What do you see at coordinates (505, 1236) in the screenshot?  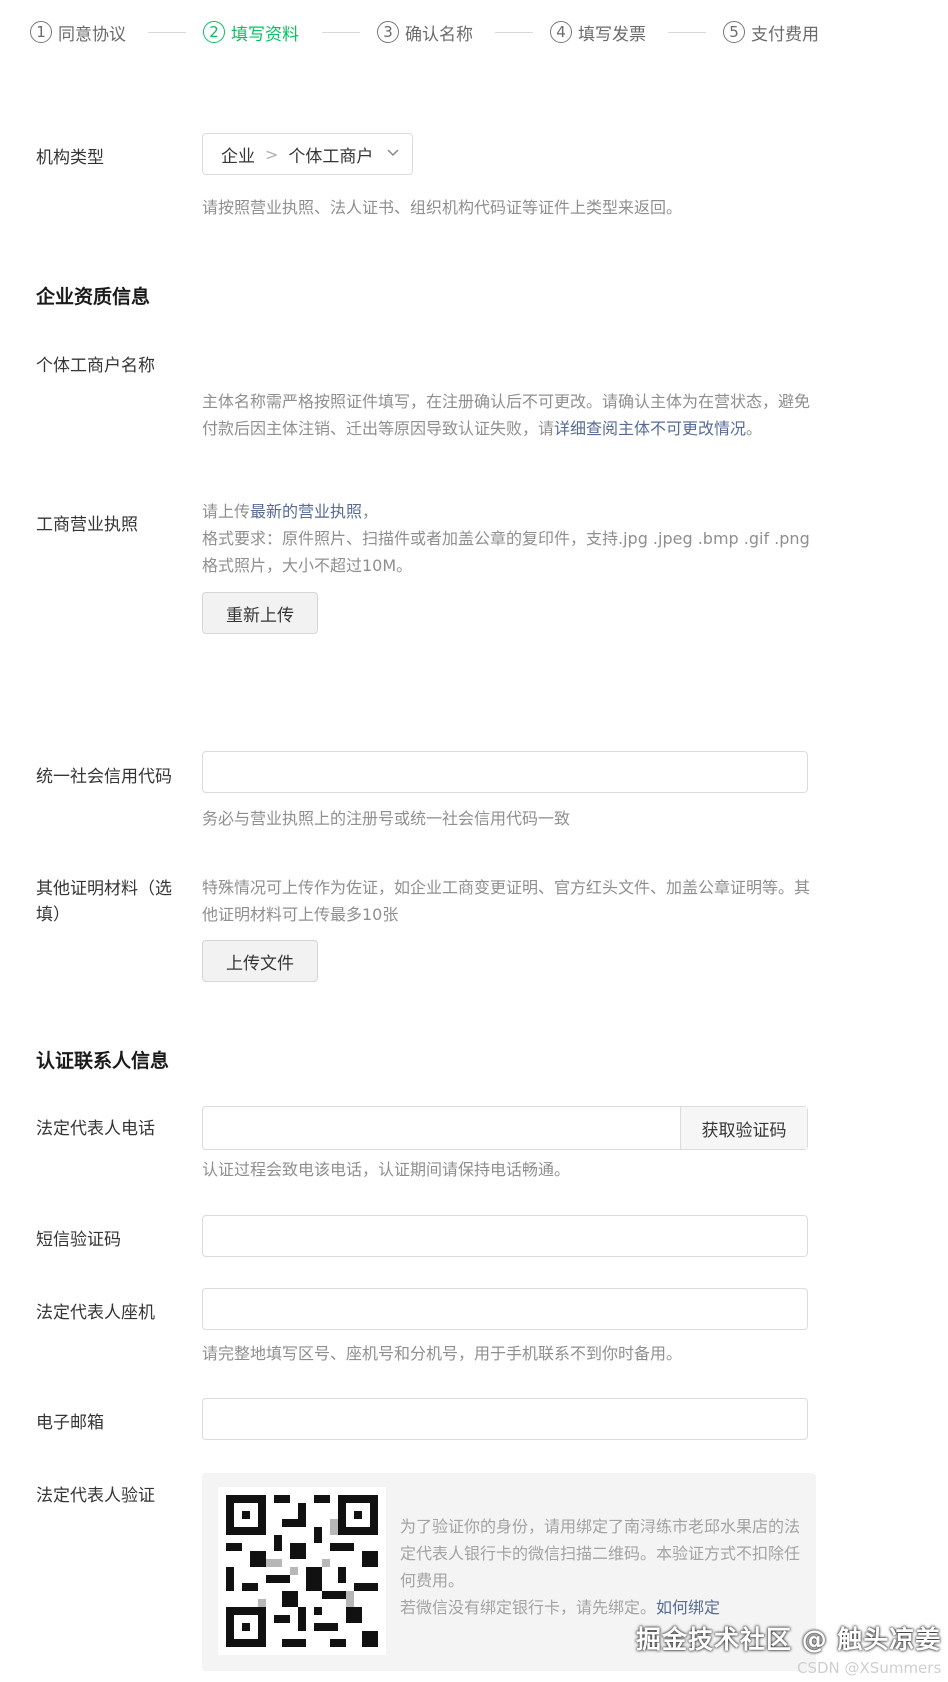 I see `sms-code-input` at bounding box center [505, 1236].